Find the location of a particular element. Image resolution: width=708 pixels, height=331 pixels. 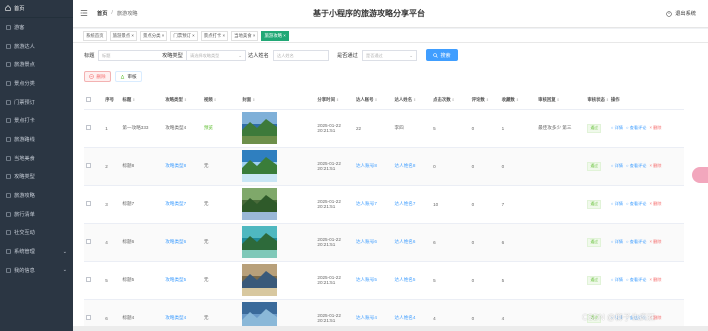

column-header: 收藏数⇕ is located at coordinates (518, 101).